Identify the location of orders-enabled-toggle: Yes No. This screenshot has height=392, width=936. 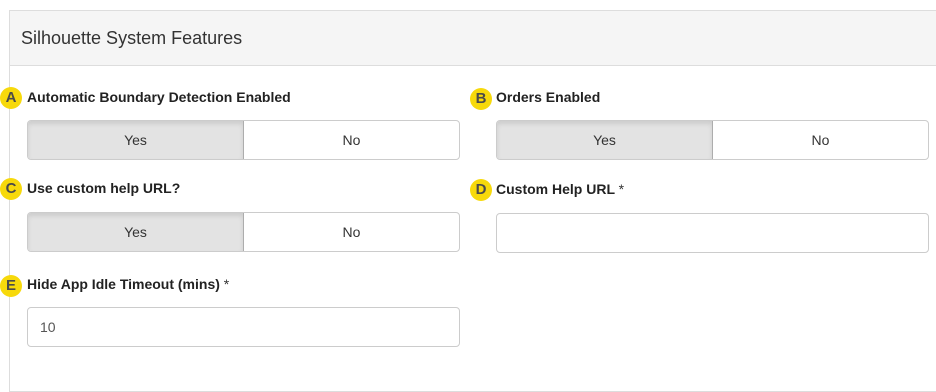
(712, 140).